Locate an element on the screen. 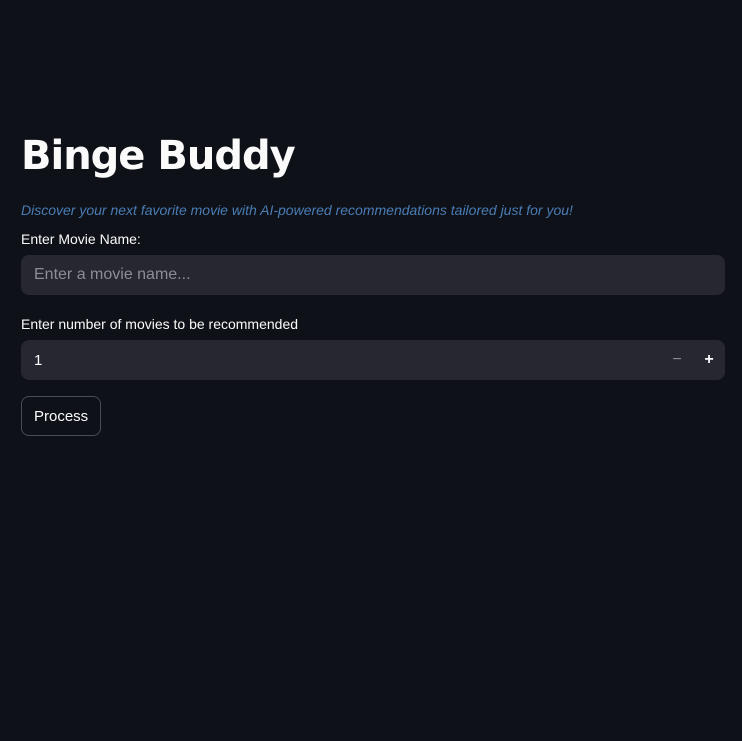  movie-count-label: Enter number of movies to be recommended is located at coordinates (160, 324).